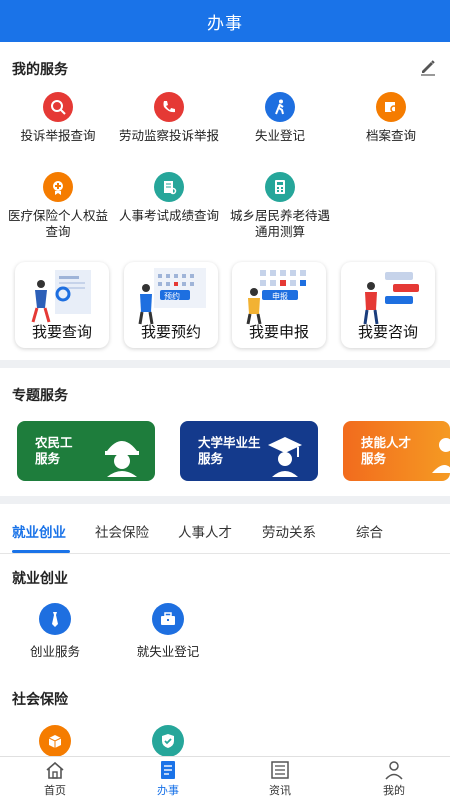  What do you see at coordinates (225, 778) in the screenshot?
I see `bottom-navigation: 首页 办事 资讯 我的` at bounding box center [225, 778].